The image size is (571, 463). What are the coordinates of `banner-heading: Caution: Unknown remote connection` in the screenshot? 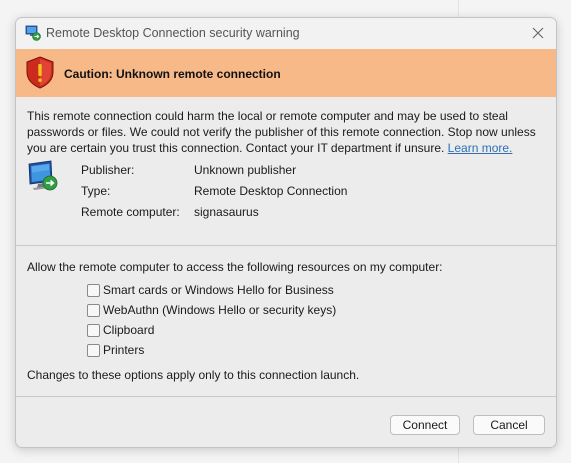 It's located at (172, 74).